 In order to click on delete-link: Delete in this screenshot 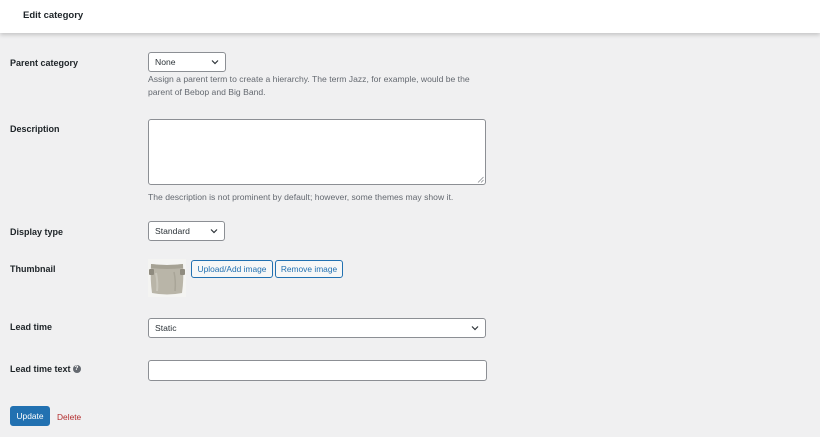, I will do `click(69, 417)`.